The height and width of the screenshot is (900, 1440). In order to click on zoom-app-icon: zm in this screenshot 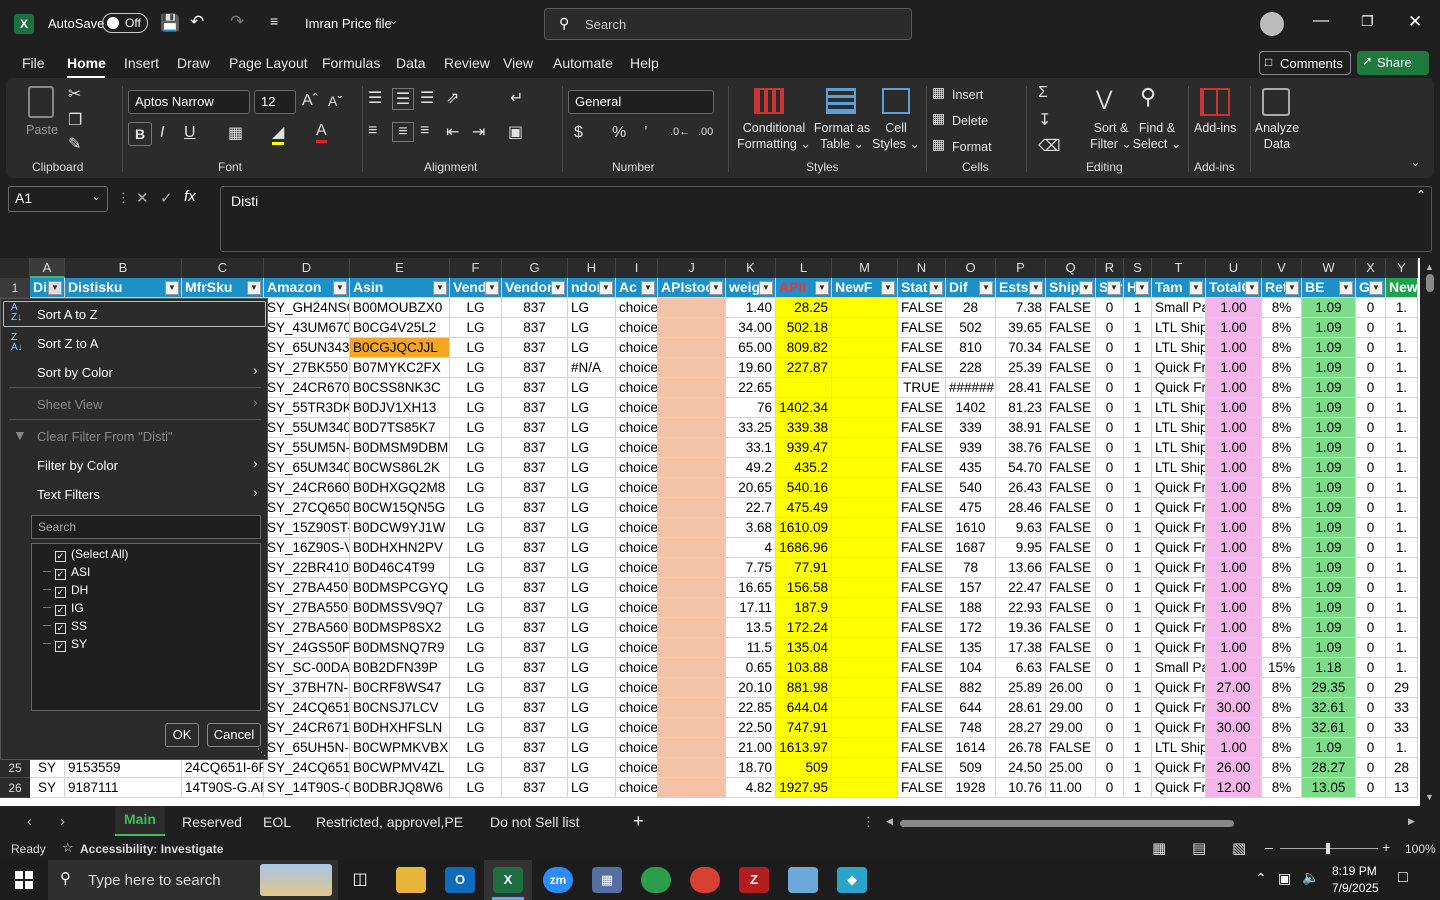, I will do `click(558, 880)`.